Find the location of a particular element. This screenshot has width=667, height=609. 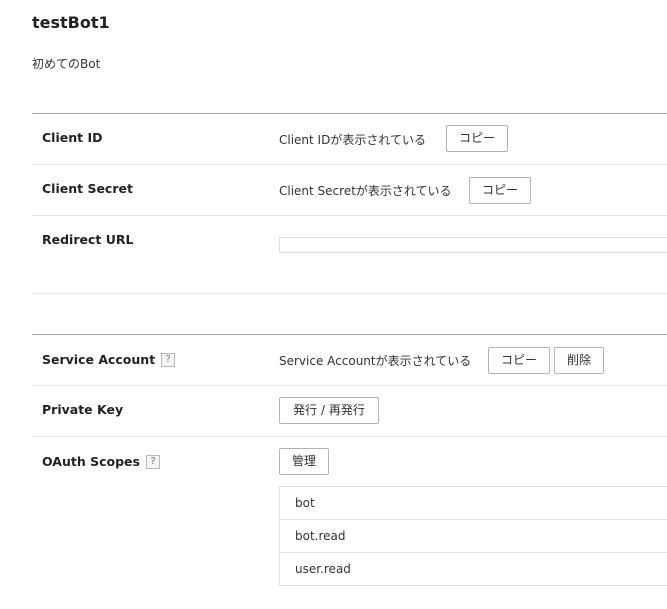

scope-item: bot.read is located at coordinates (473, 536).